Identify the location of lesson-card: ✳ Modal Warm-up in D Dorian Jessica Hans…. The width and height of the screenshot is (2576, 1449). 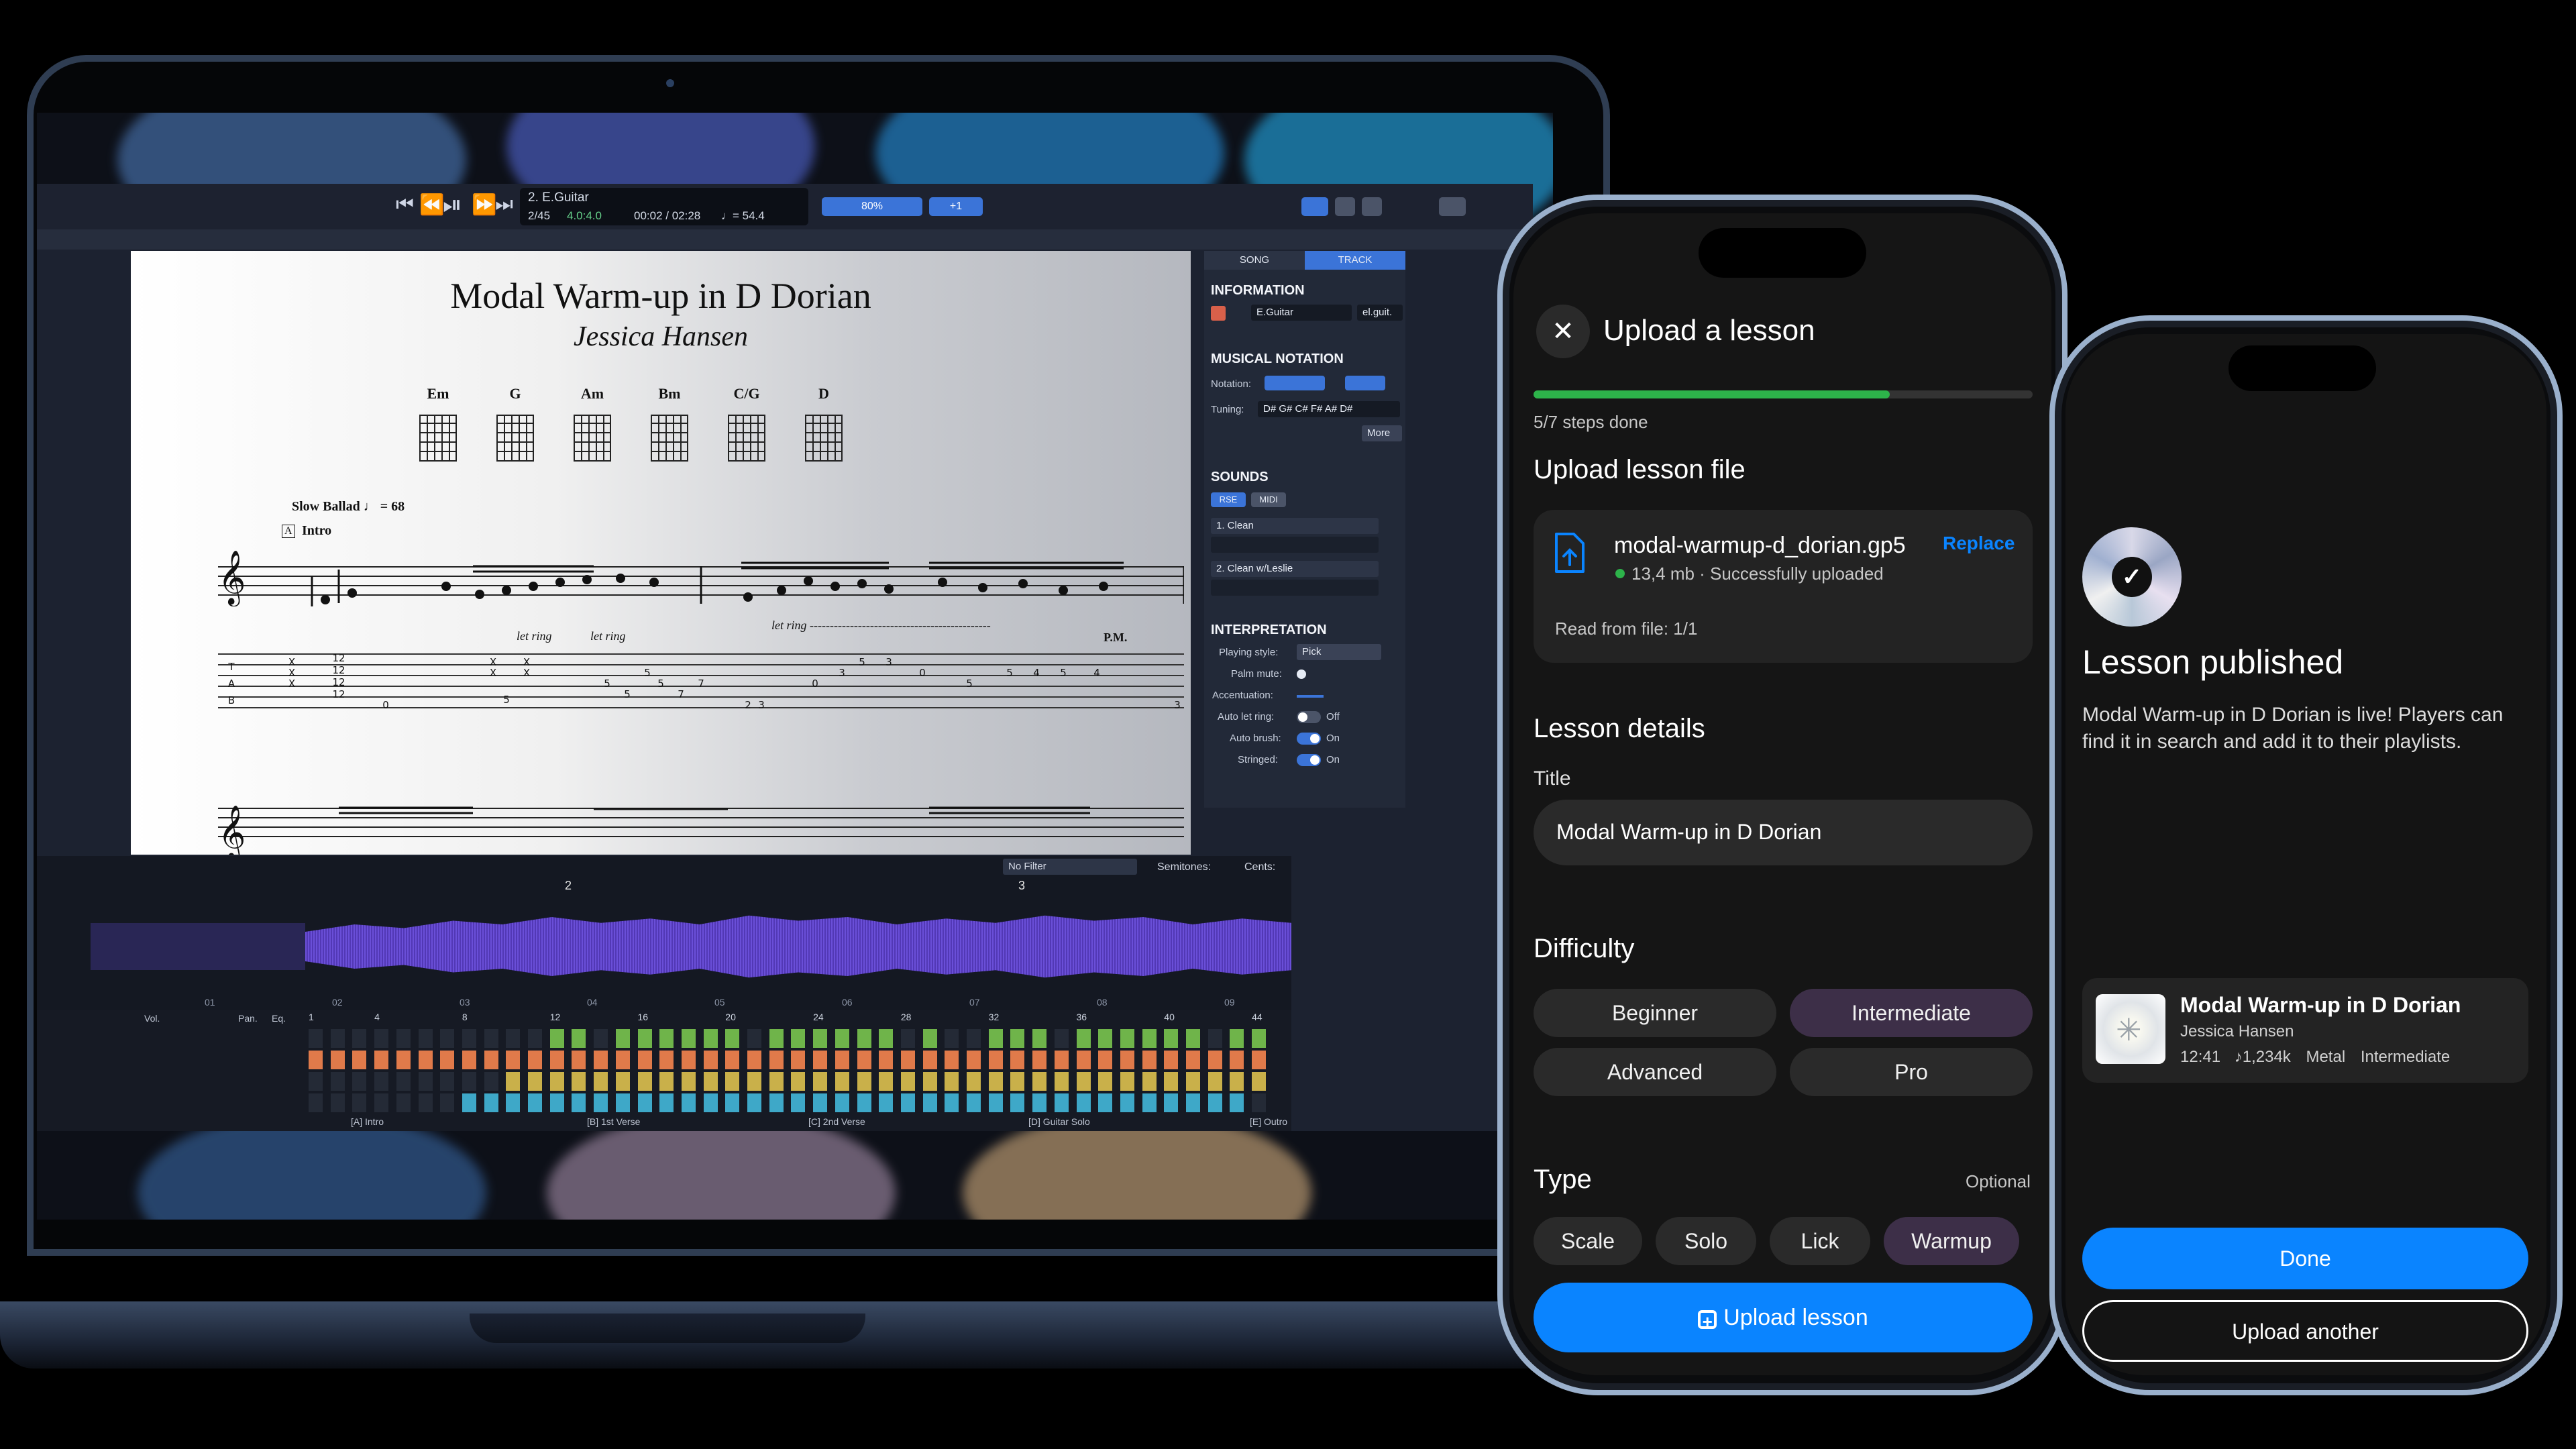
(2305, 1030).